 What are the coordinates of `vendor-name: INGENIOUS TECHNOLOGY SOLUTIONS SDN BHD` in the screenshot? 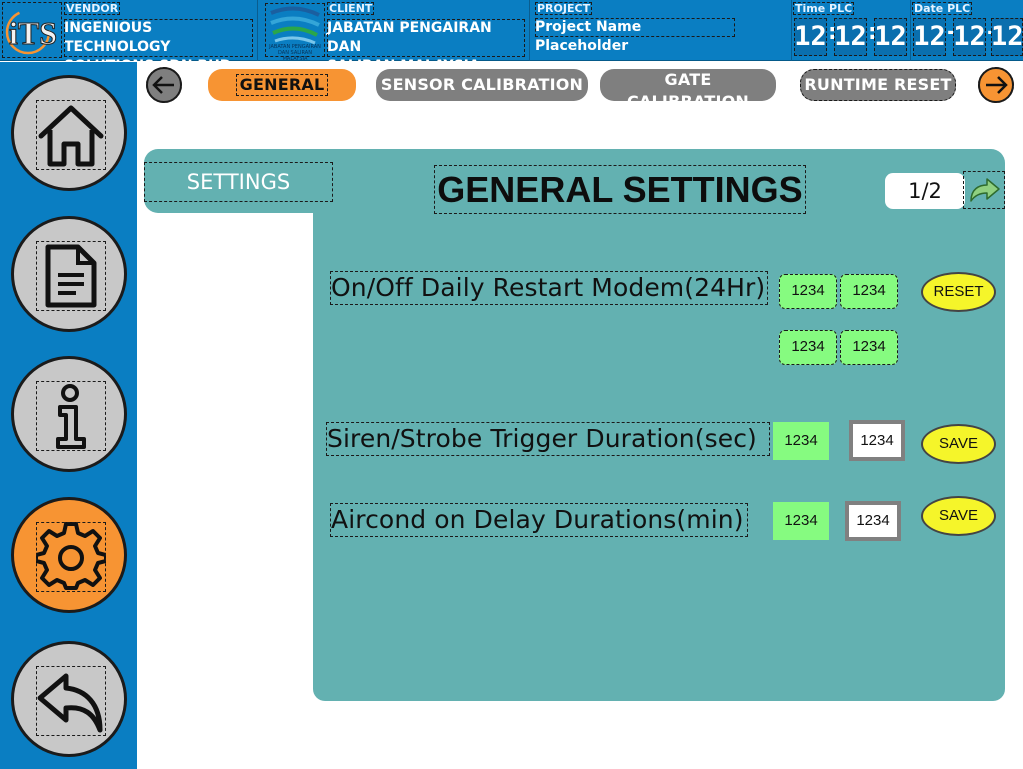 It's located at (158, 46).